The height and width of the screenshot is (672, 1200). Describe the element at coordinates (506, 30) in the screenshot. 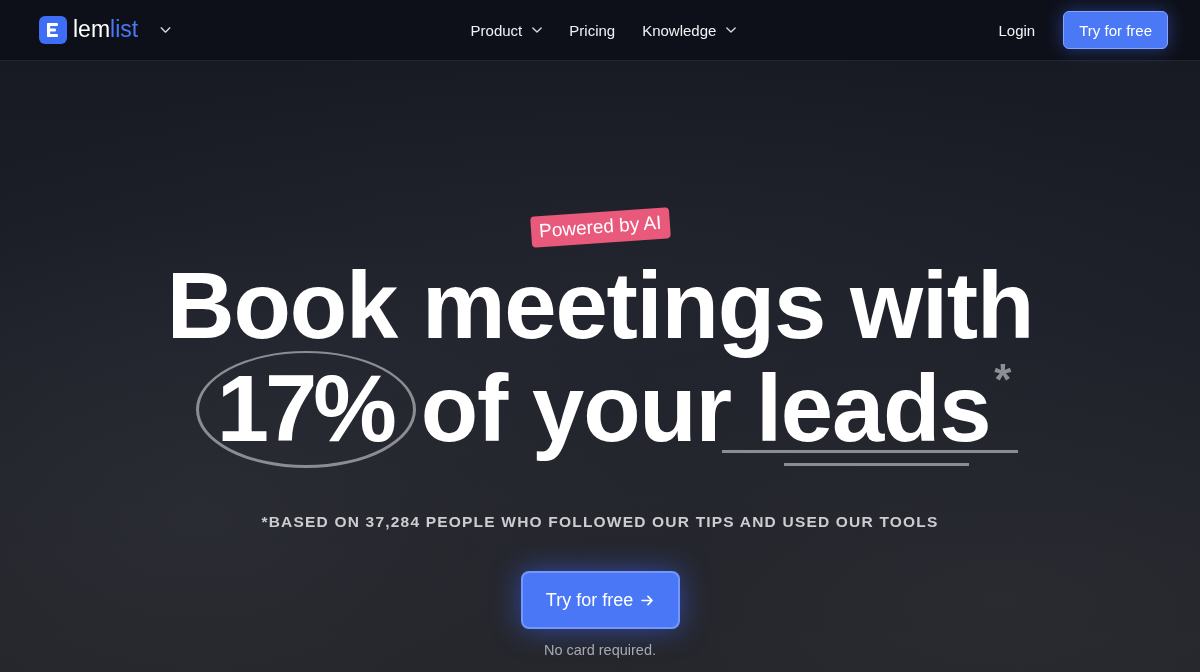

I see `nav-menu-link: Product` at that location.